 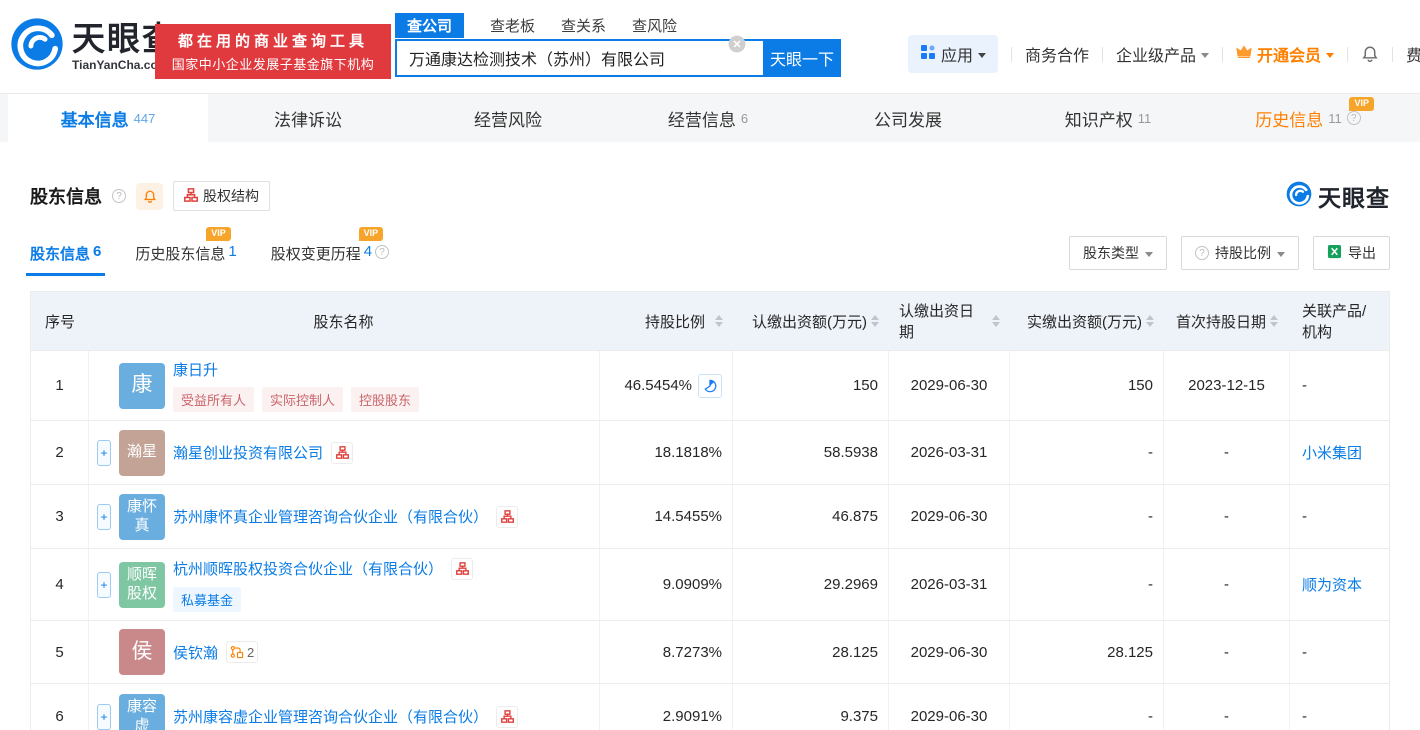 What do you see at coordinates (195, 652) in the screenshot?
I see `shareholder-name-link: 侯钦瀚` at bounding box center [195, 652].